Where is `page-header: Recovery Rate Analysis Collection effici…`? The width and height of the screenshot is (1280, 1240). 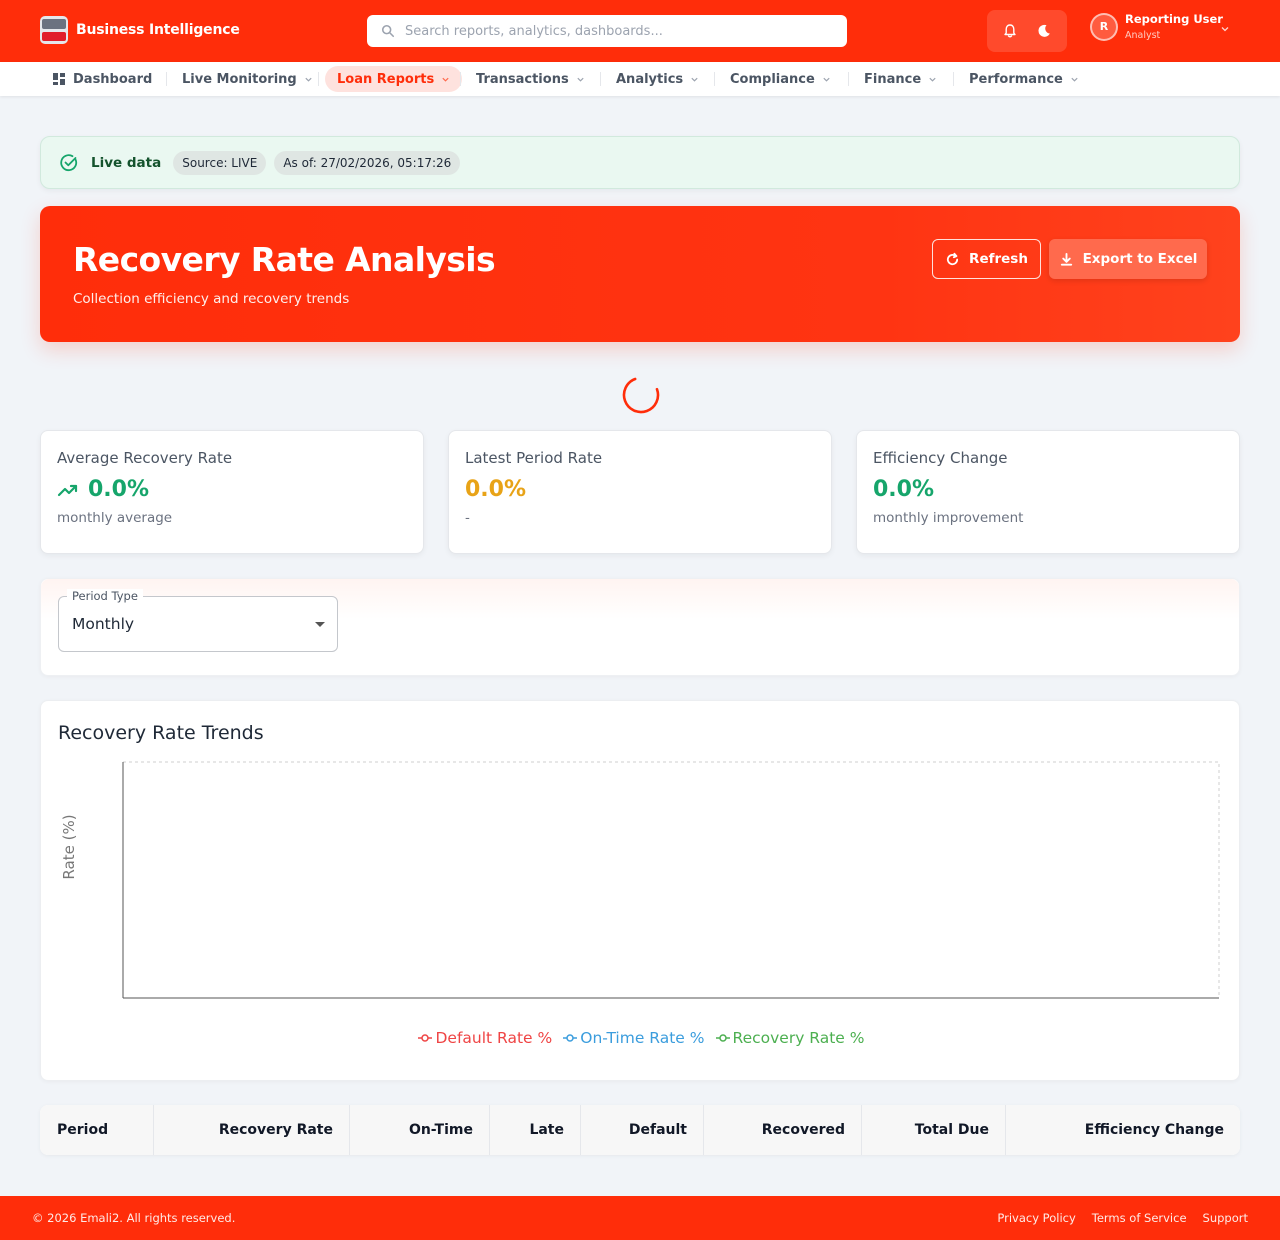 page-header: Recovery Rate Analysis Collection effici… is located at coordinates (640, 274).